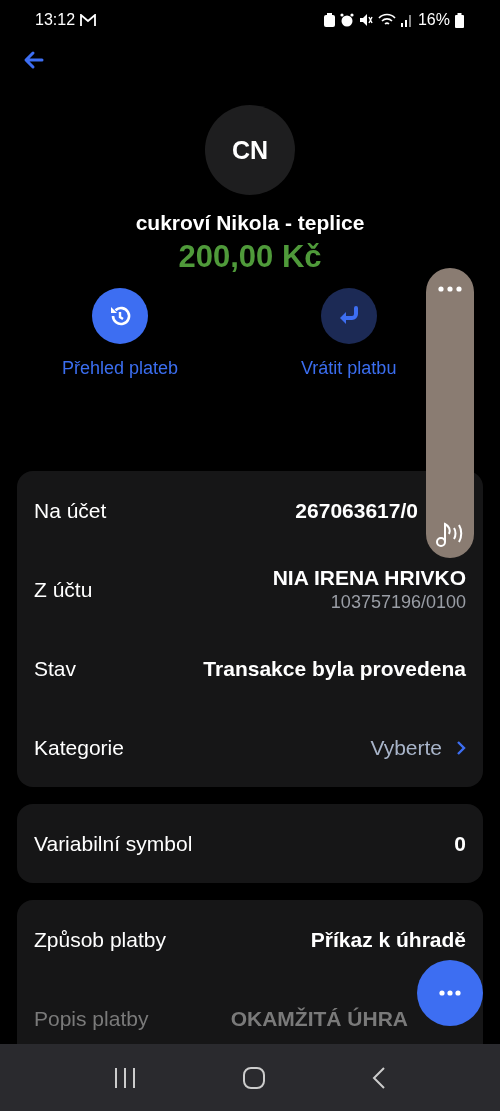  What do you see at coordinates (55, 668) in the screenshot?
I see `row-label: Stav` at bounding box center [55, 668].